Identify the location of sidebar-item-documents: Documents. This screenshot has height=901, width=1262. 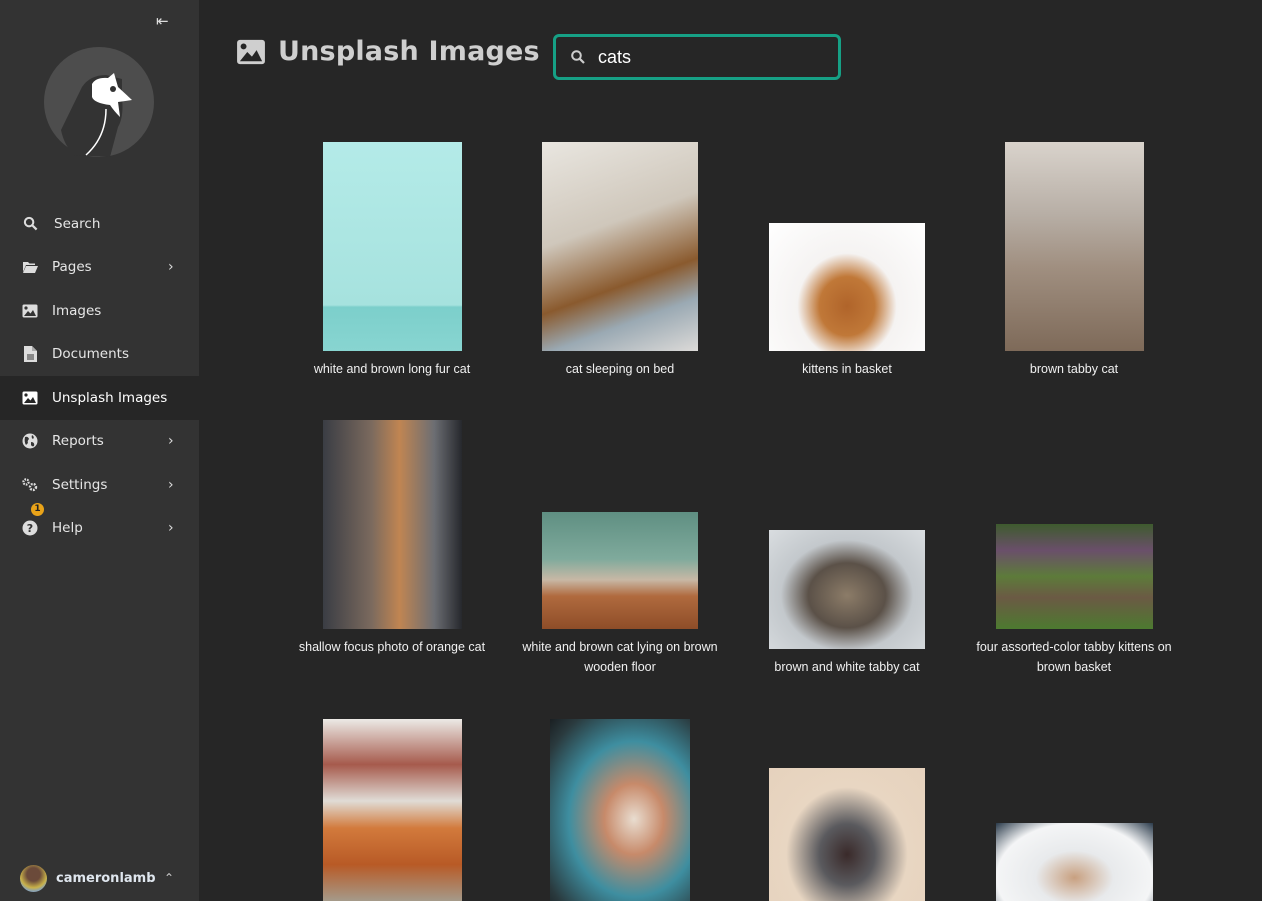
(99, 355).